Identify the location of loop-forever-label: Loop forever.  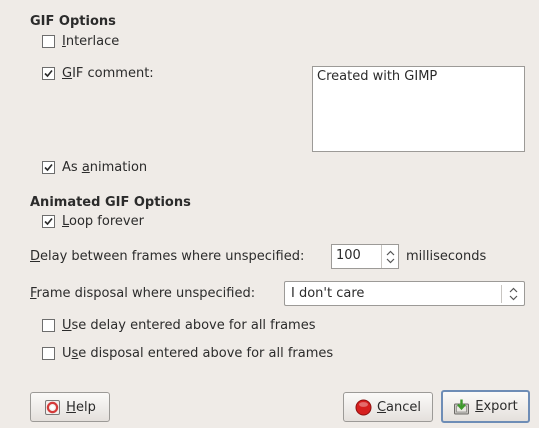
(103, 221).